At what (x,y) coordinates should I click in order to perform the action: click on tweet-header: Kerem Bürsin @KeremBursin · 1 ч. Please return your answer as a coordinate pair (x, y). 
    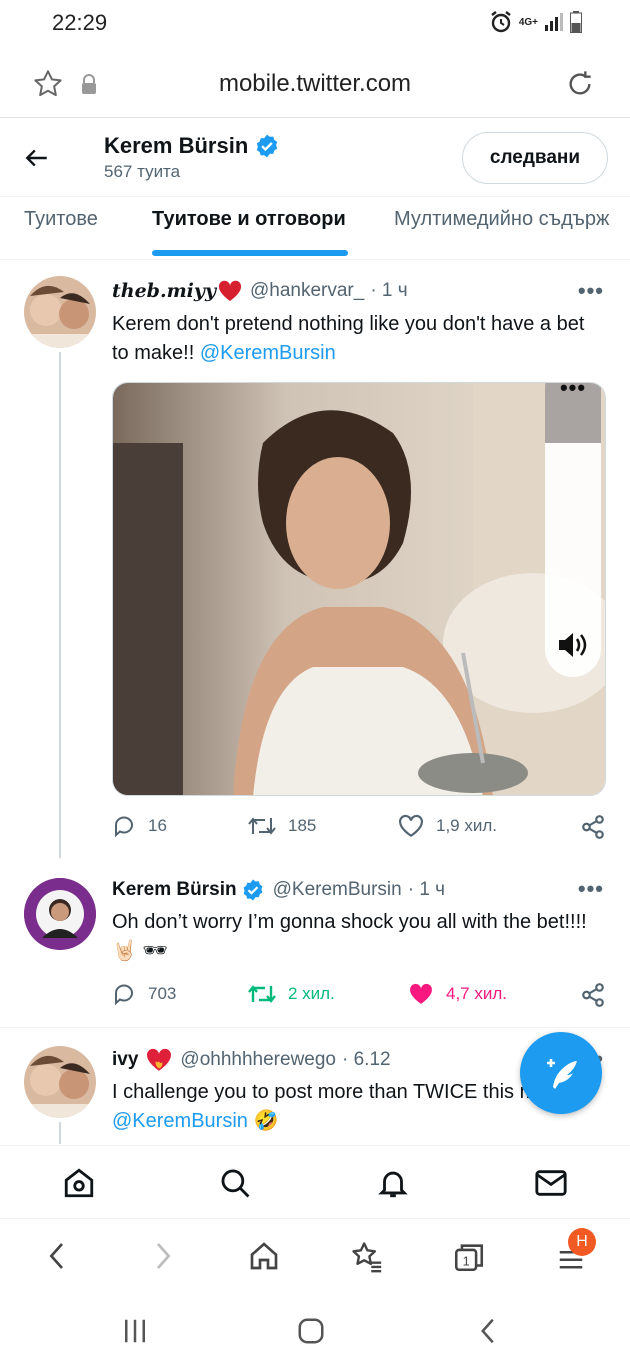
    Looking at the image, I should click on (278, 890).